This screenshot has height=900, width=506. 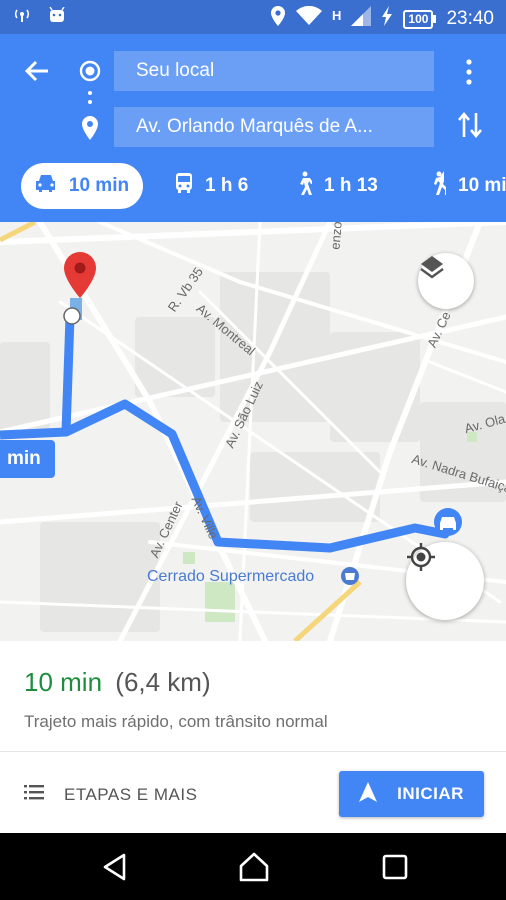 What do you see at coordinates (253, 751) in the screenshot?
I see `divider` at bounding box center [253, 751].